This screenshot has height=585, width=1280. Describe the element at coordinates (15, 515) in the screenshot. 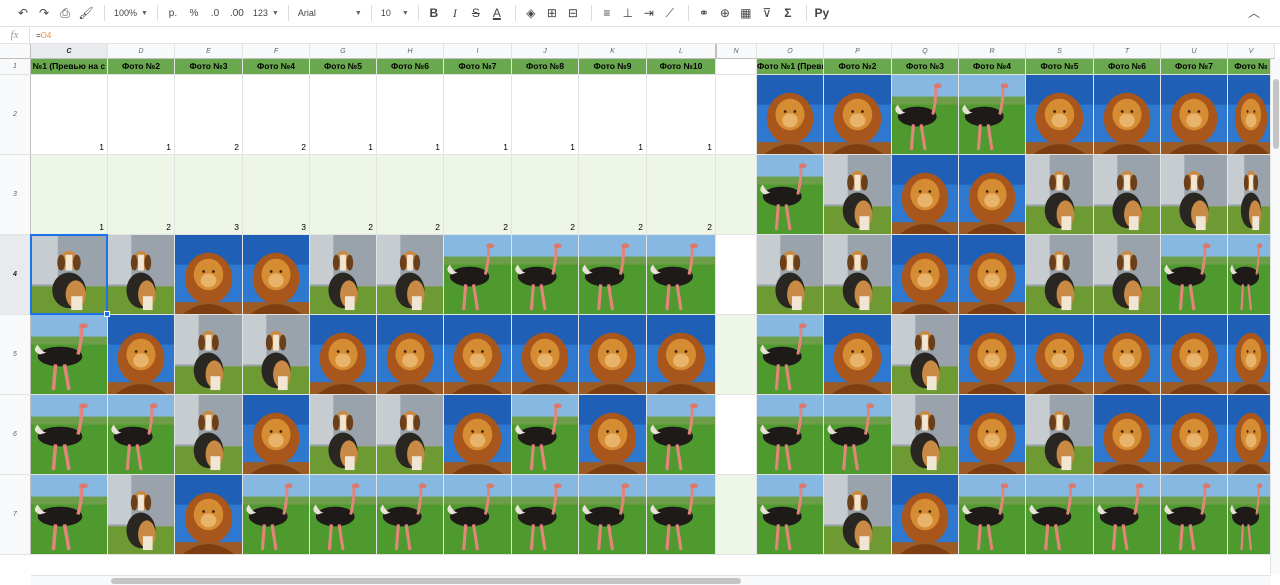

I see `row-header-7: 7` at that location.